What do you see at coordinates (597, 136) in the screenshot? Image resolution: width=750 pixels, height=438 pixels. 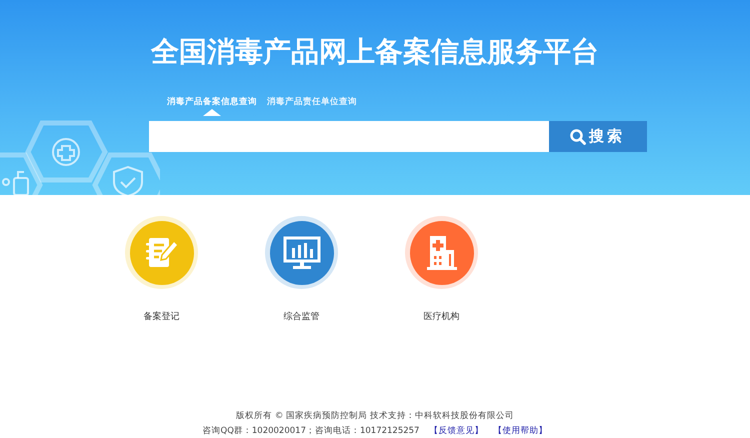 I see `search-button: 搜索` at bounding box center [597, 136].